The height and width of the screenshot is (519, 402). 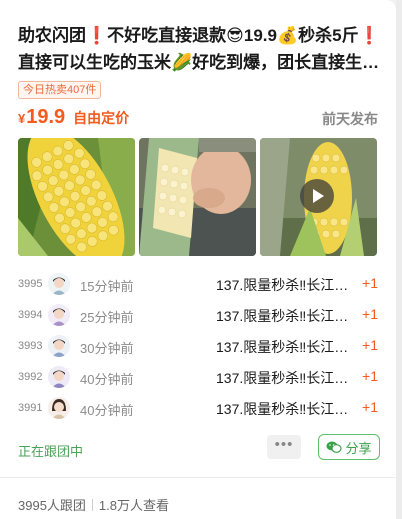 I want to click on order-time: 25分钟前, so click(x=107, y=317).